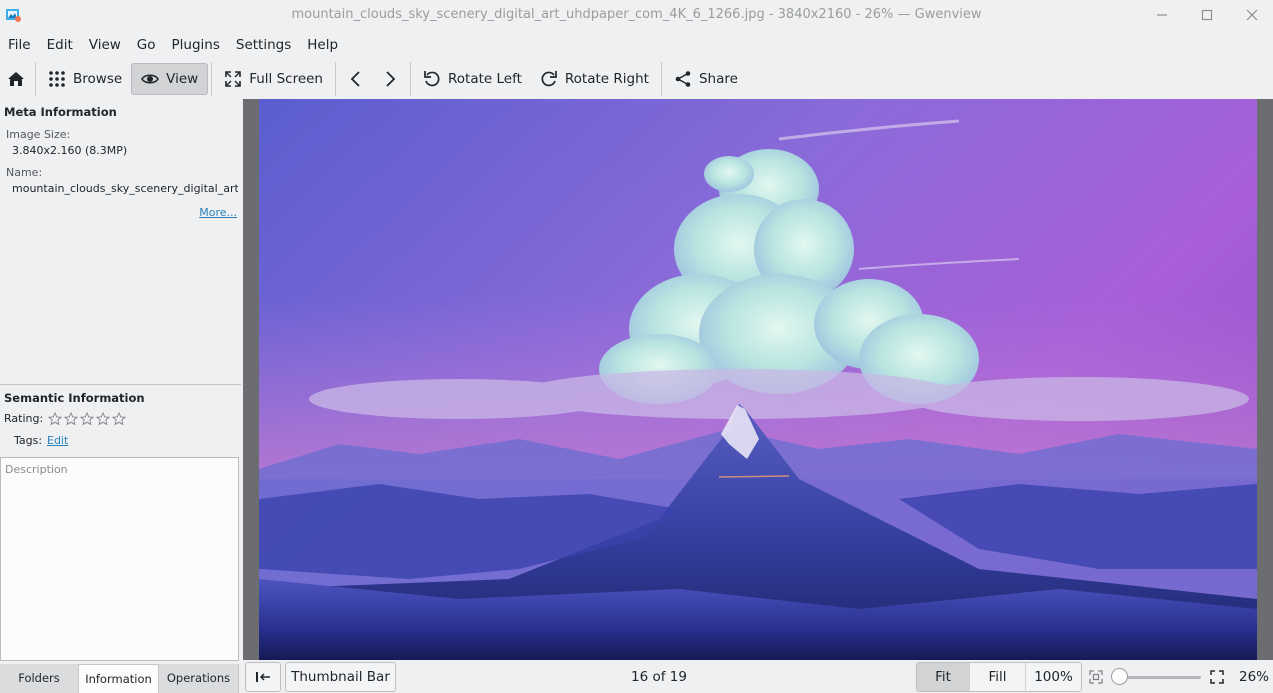 The image size is (1273, 693). I want to click on rating-stars, so click(87, 419).